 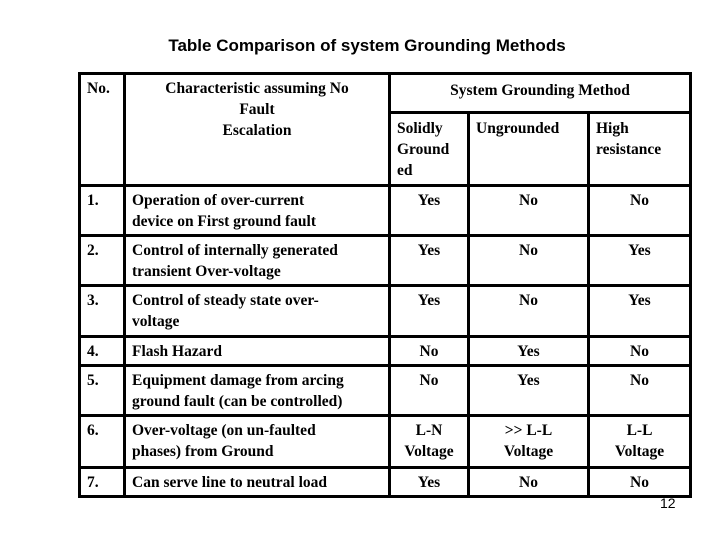 What do you see at coordinates (224, 221) in the screenshot?
I see `characteristic-cell-line: device on First ground fault` at bounding box center [224, 221].